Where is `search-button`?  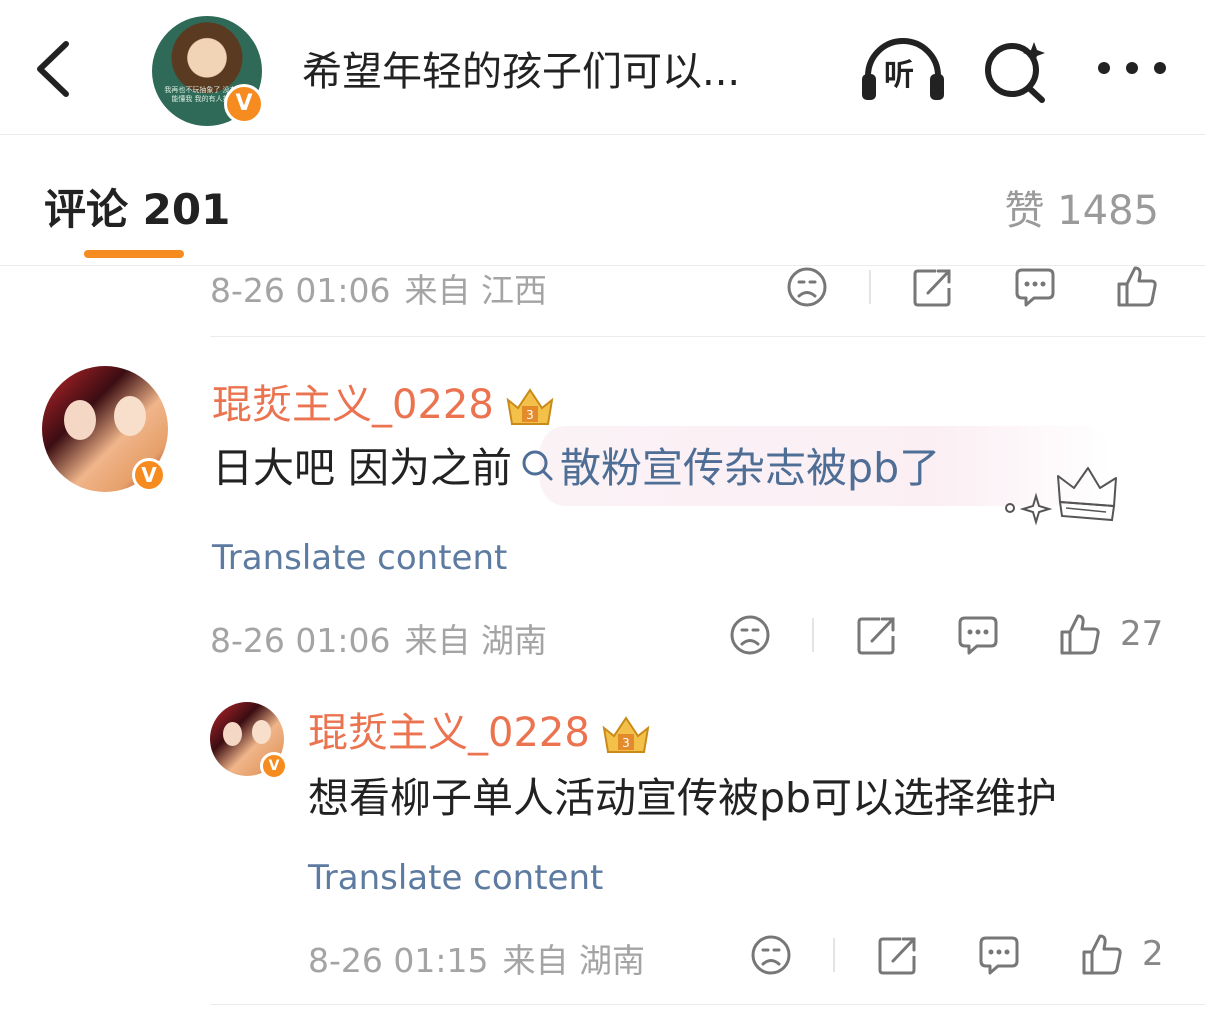
search-button is located at coordinates (1017, 71).